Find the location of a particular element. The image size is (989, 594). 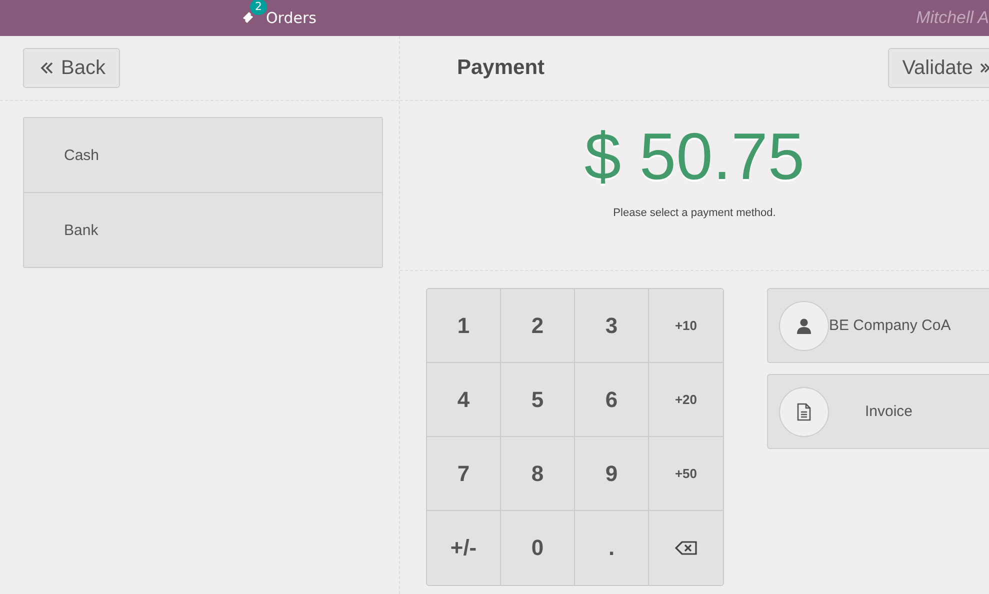

numpad-key: 7 is located at coordinates (464, 474).